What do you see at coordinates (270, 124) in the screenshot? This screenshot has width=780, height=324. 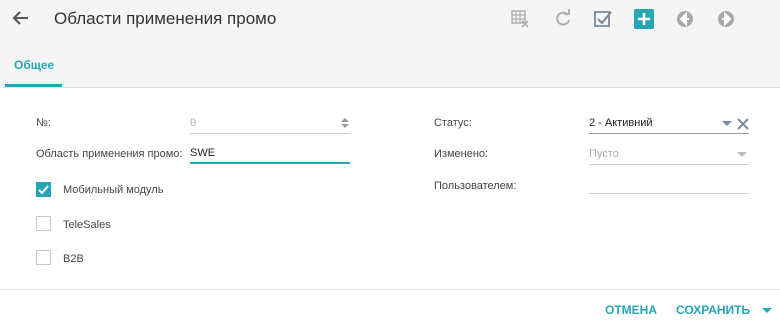 I see `number-field: 0` at bounding box center [270, 124].